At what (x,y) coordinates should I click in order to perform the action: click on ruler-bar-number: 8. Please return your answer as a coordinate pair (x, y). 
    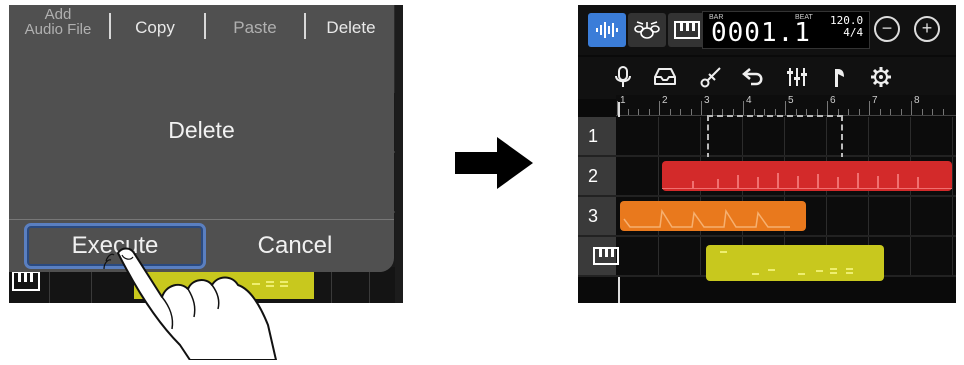
    Looking at the image, I should click on (917, 100).